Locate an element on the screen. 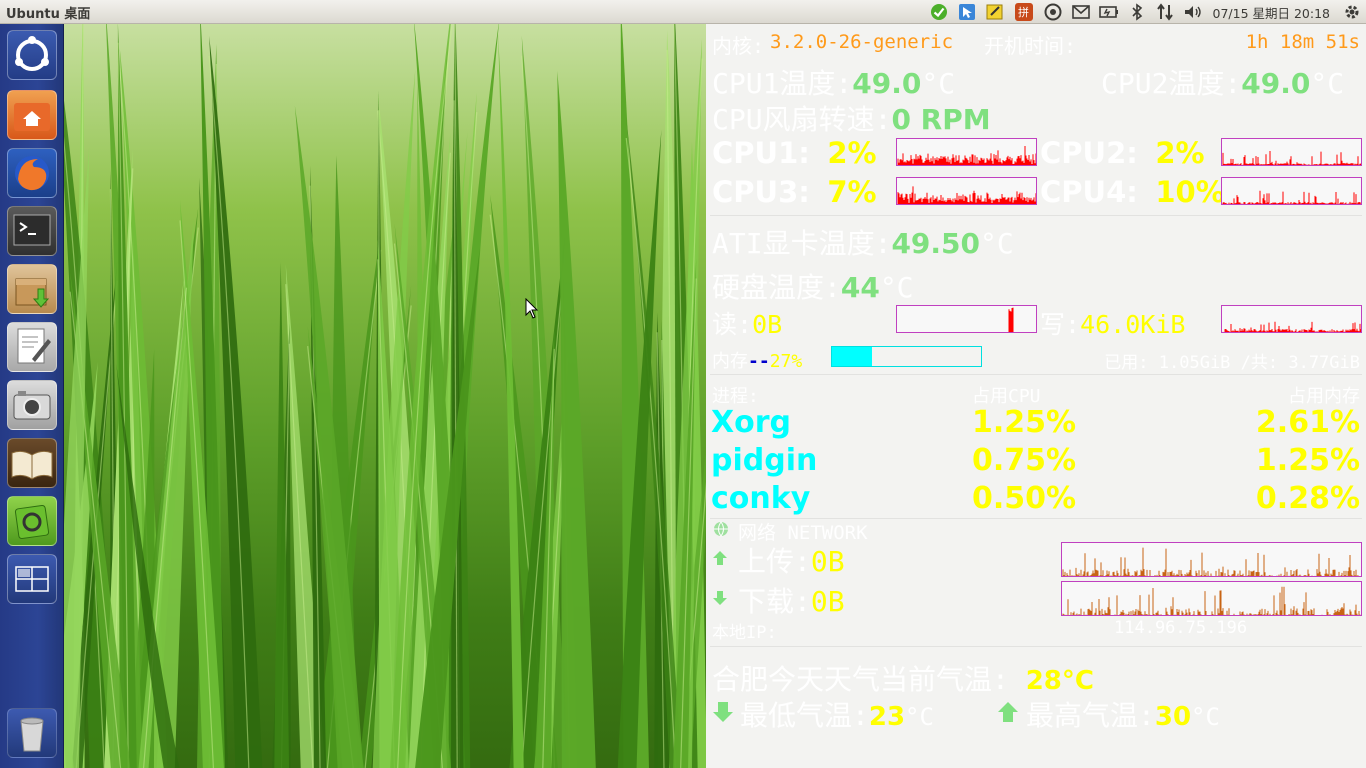  transfer-icon is located at coordinates (1165, 12).